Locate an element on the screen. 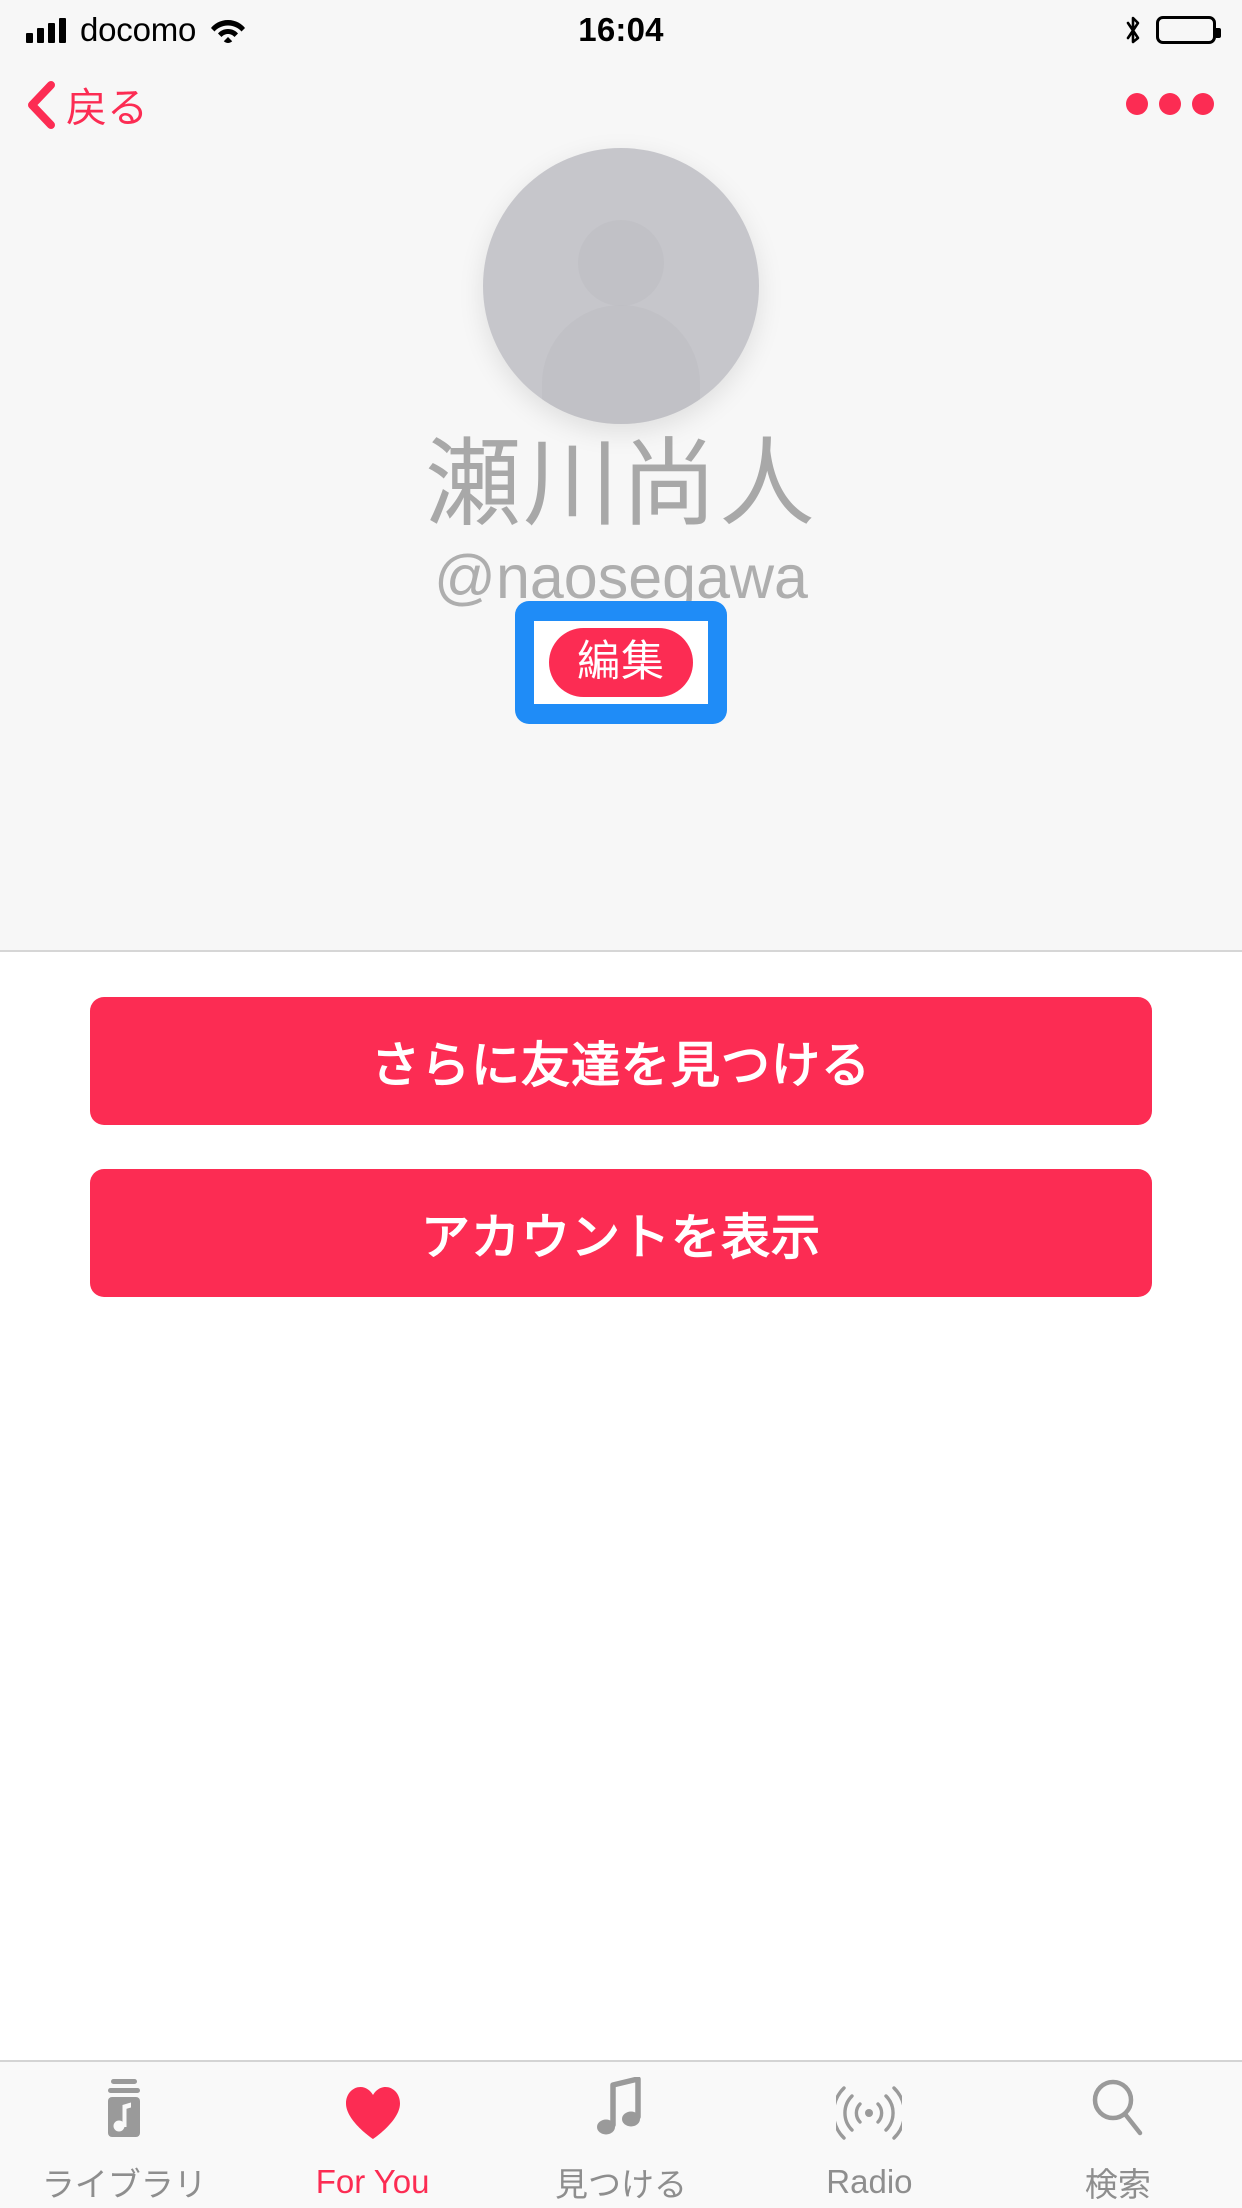 This screenshot has height=2208, width=1242. radio-waves-icon is located at coordinates (869, 2113).